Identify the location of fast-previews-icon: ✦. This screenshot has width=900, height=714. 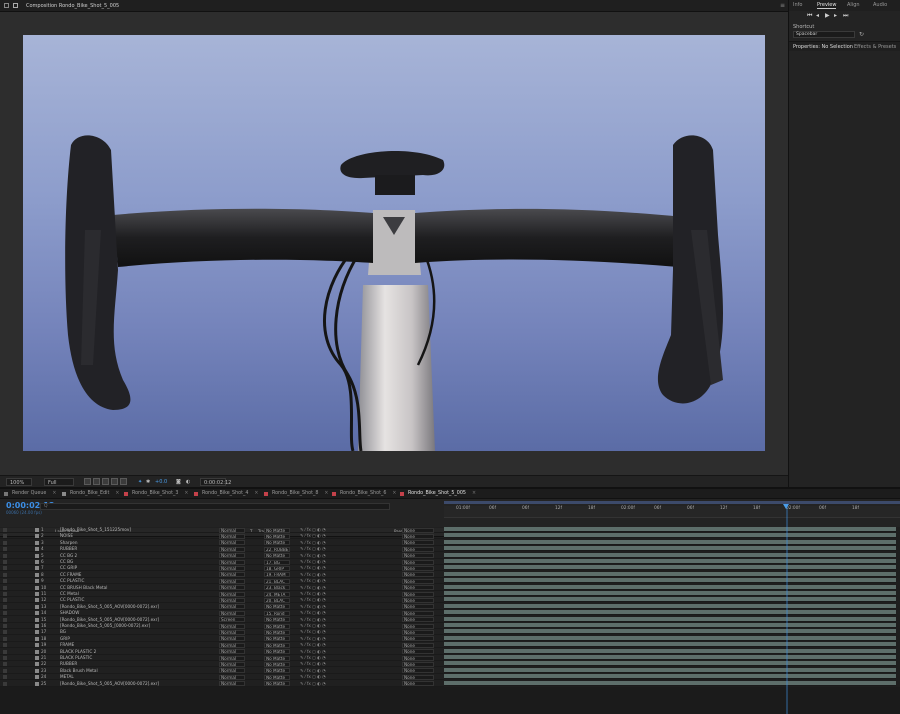
(140, 482).